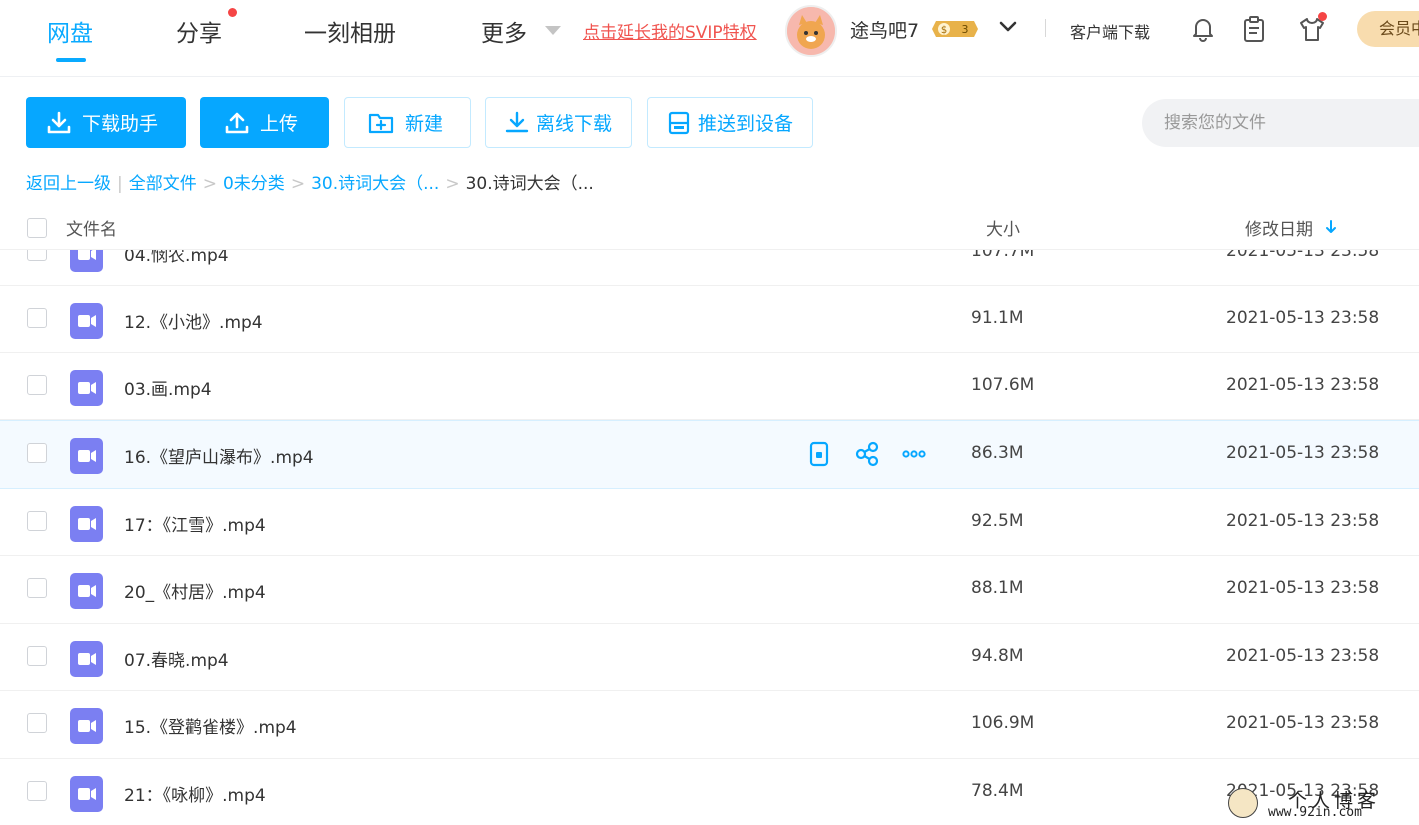  What do you see at coordinates (819, 454) in the screenshot?
I see `push-device-icon` at bounding box center [819, 454].